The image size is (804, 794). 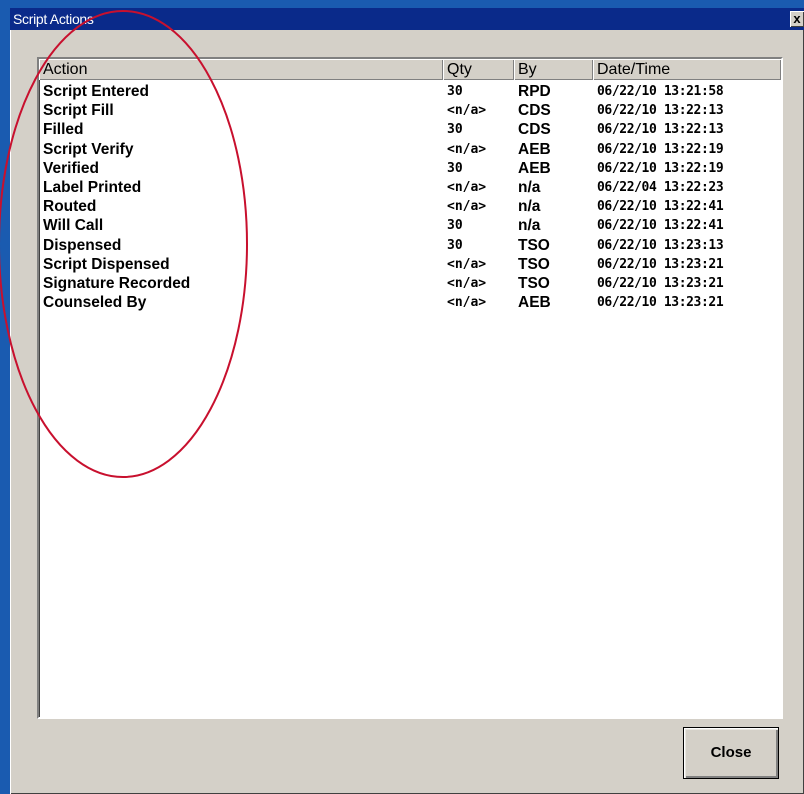 I want to click on row-action: Script Verify, so click(x=88, y=149).